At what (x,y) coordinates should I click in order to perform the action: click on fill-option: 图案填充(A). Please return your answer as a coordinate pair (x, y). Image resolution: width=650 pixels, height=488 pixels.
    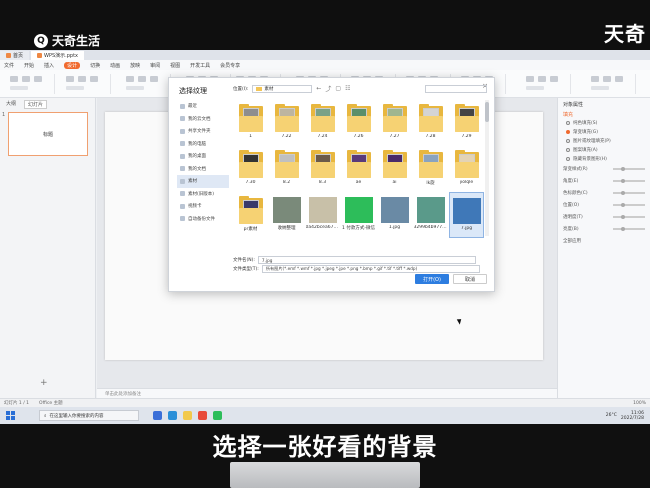
    Looking at the image, I should click on (604, 149).